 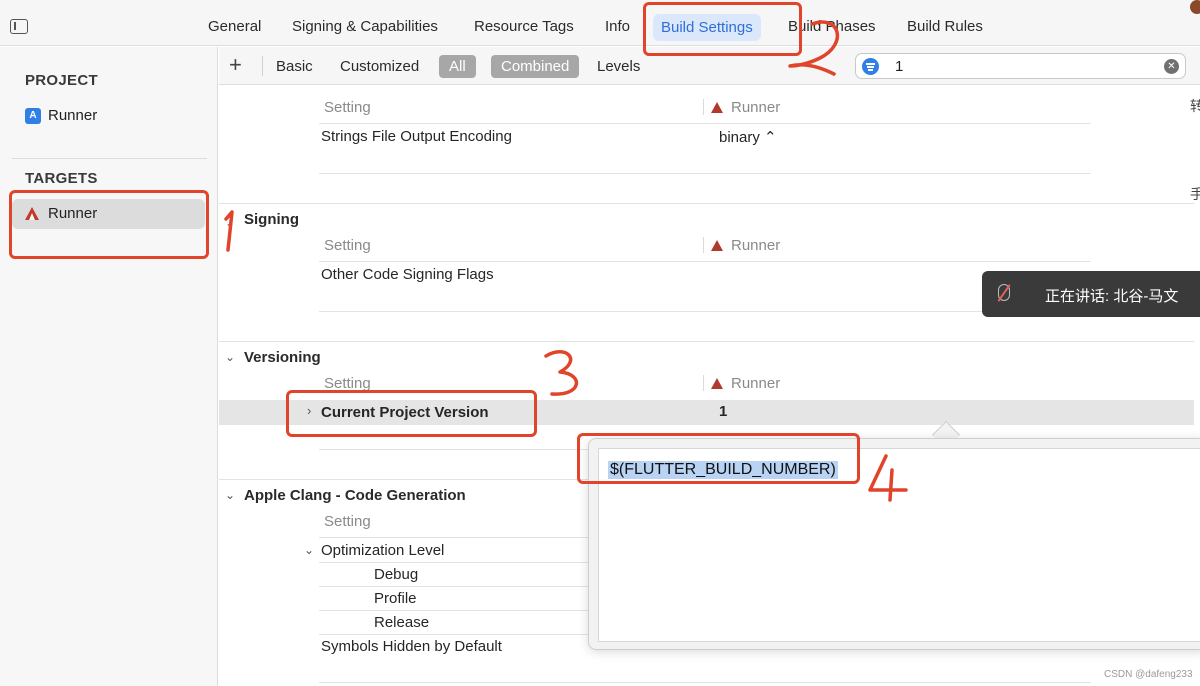 What do you see at coordinates (411, 646) in the screenshot?
I see `setting-symbols-hidden-by-default: Symbols Hidden by Default` at bounding box center [411, 646].